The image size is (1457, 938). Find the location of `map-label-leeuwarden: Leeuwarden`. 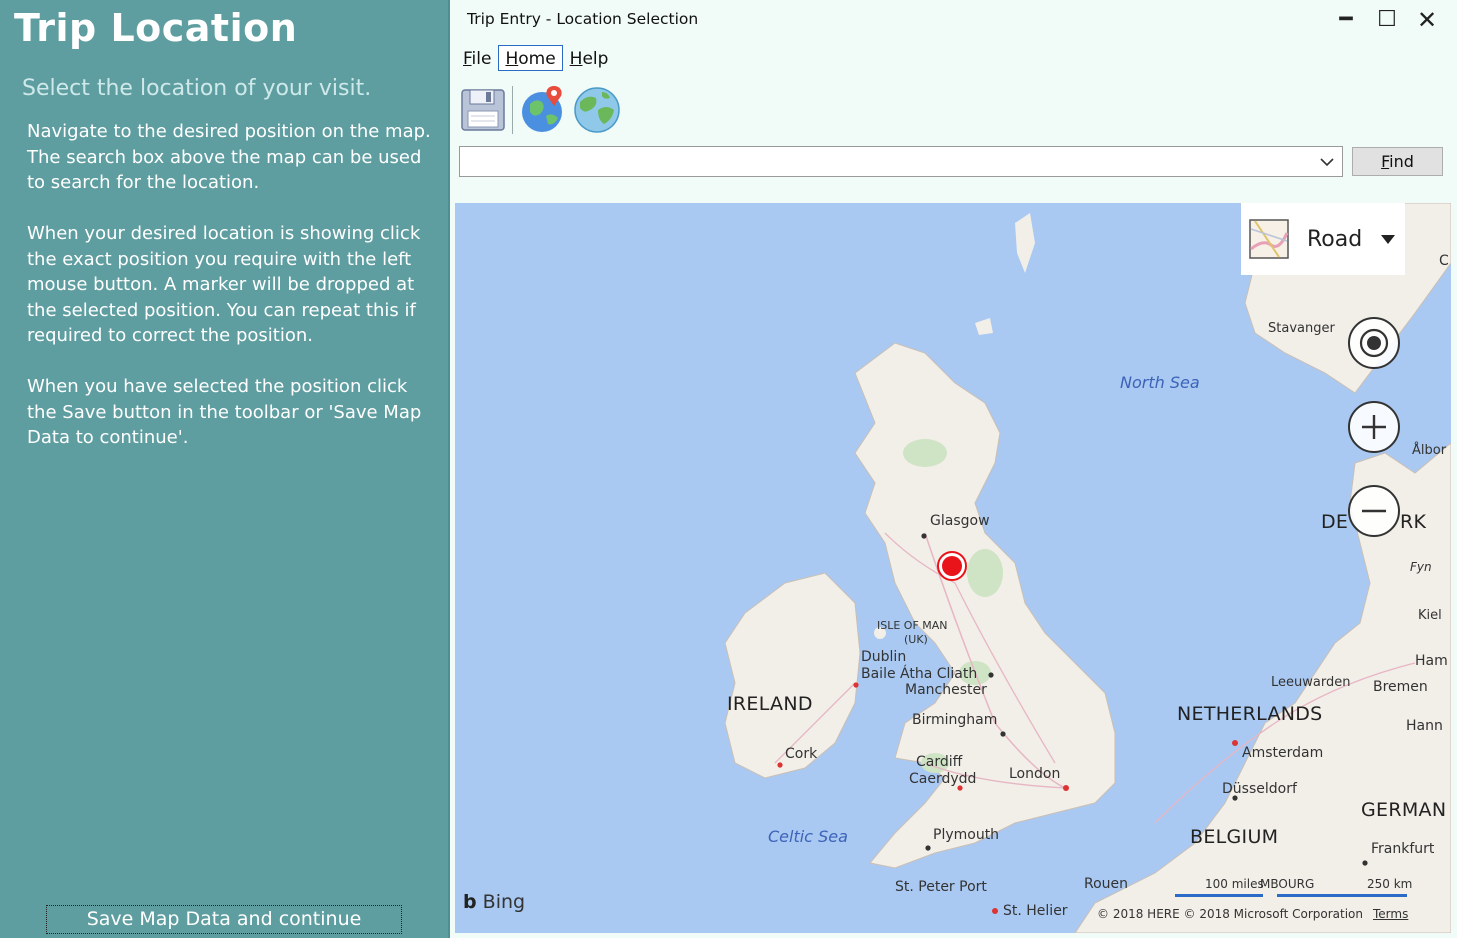

map-label-leeuwarden: Leeuwarden is located at coordinates (1311, 682).